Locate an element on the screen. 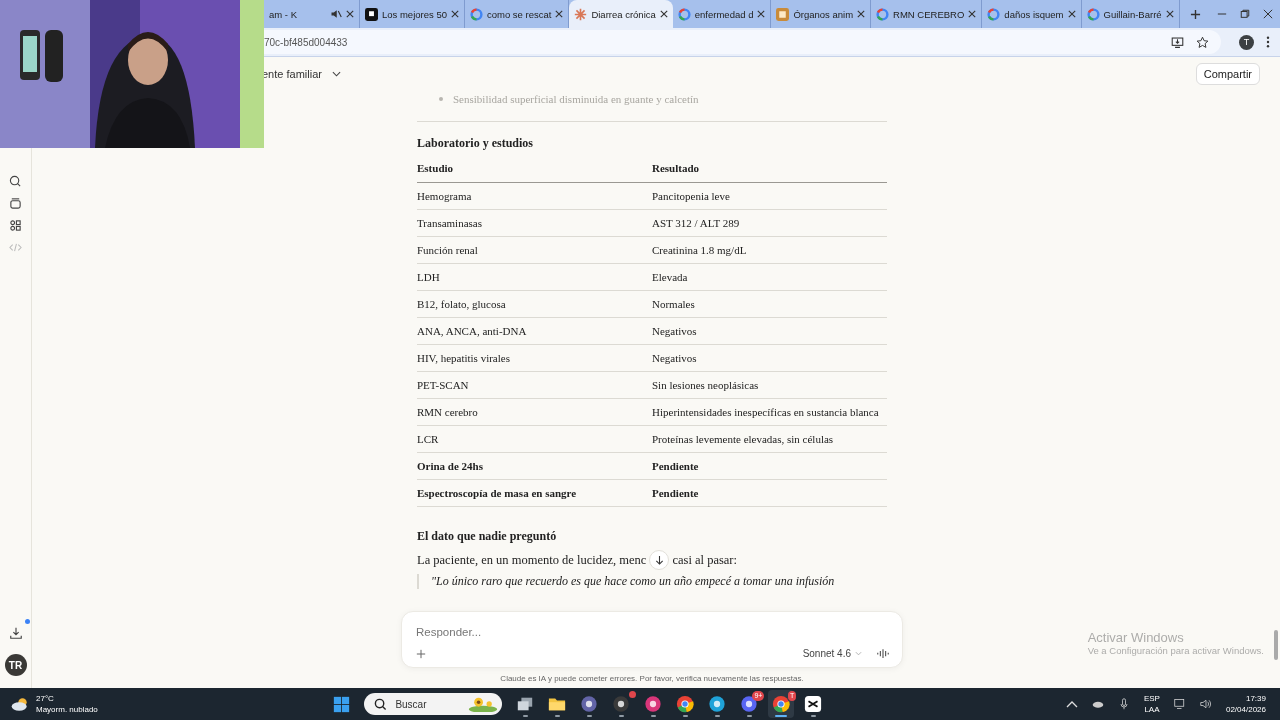 Image resolution: width=1280 pixels, height=720 pixels. language-text: ESP is located at coordinates (1151, 698).